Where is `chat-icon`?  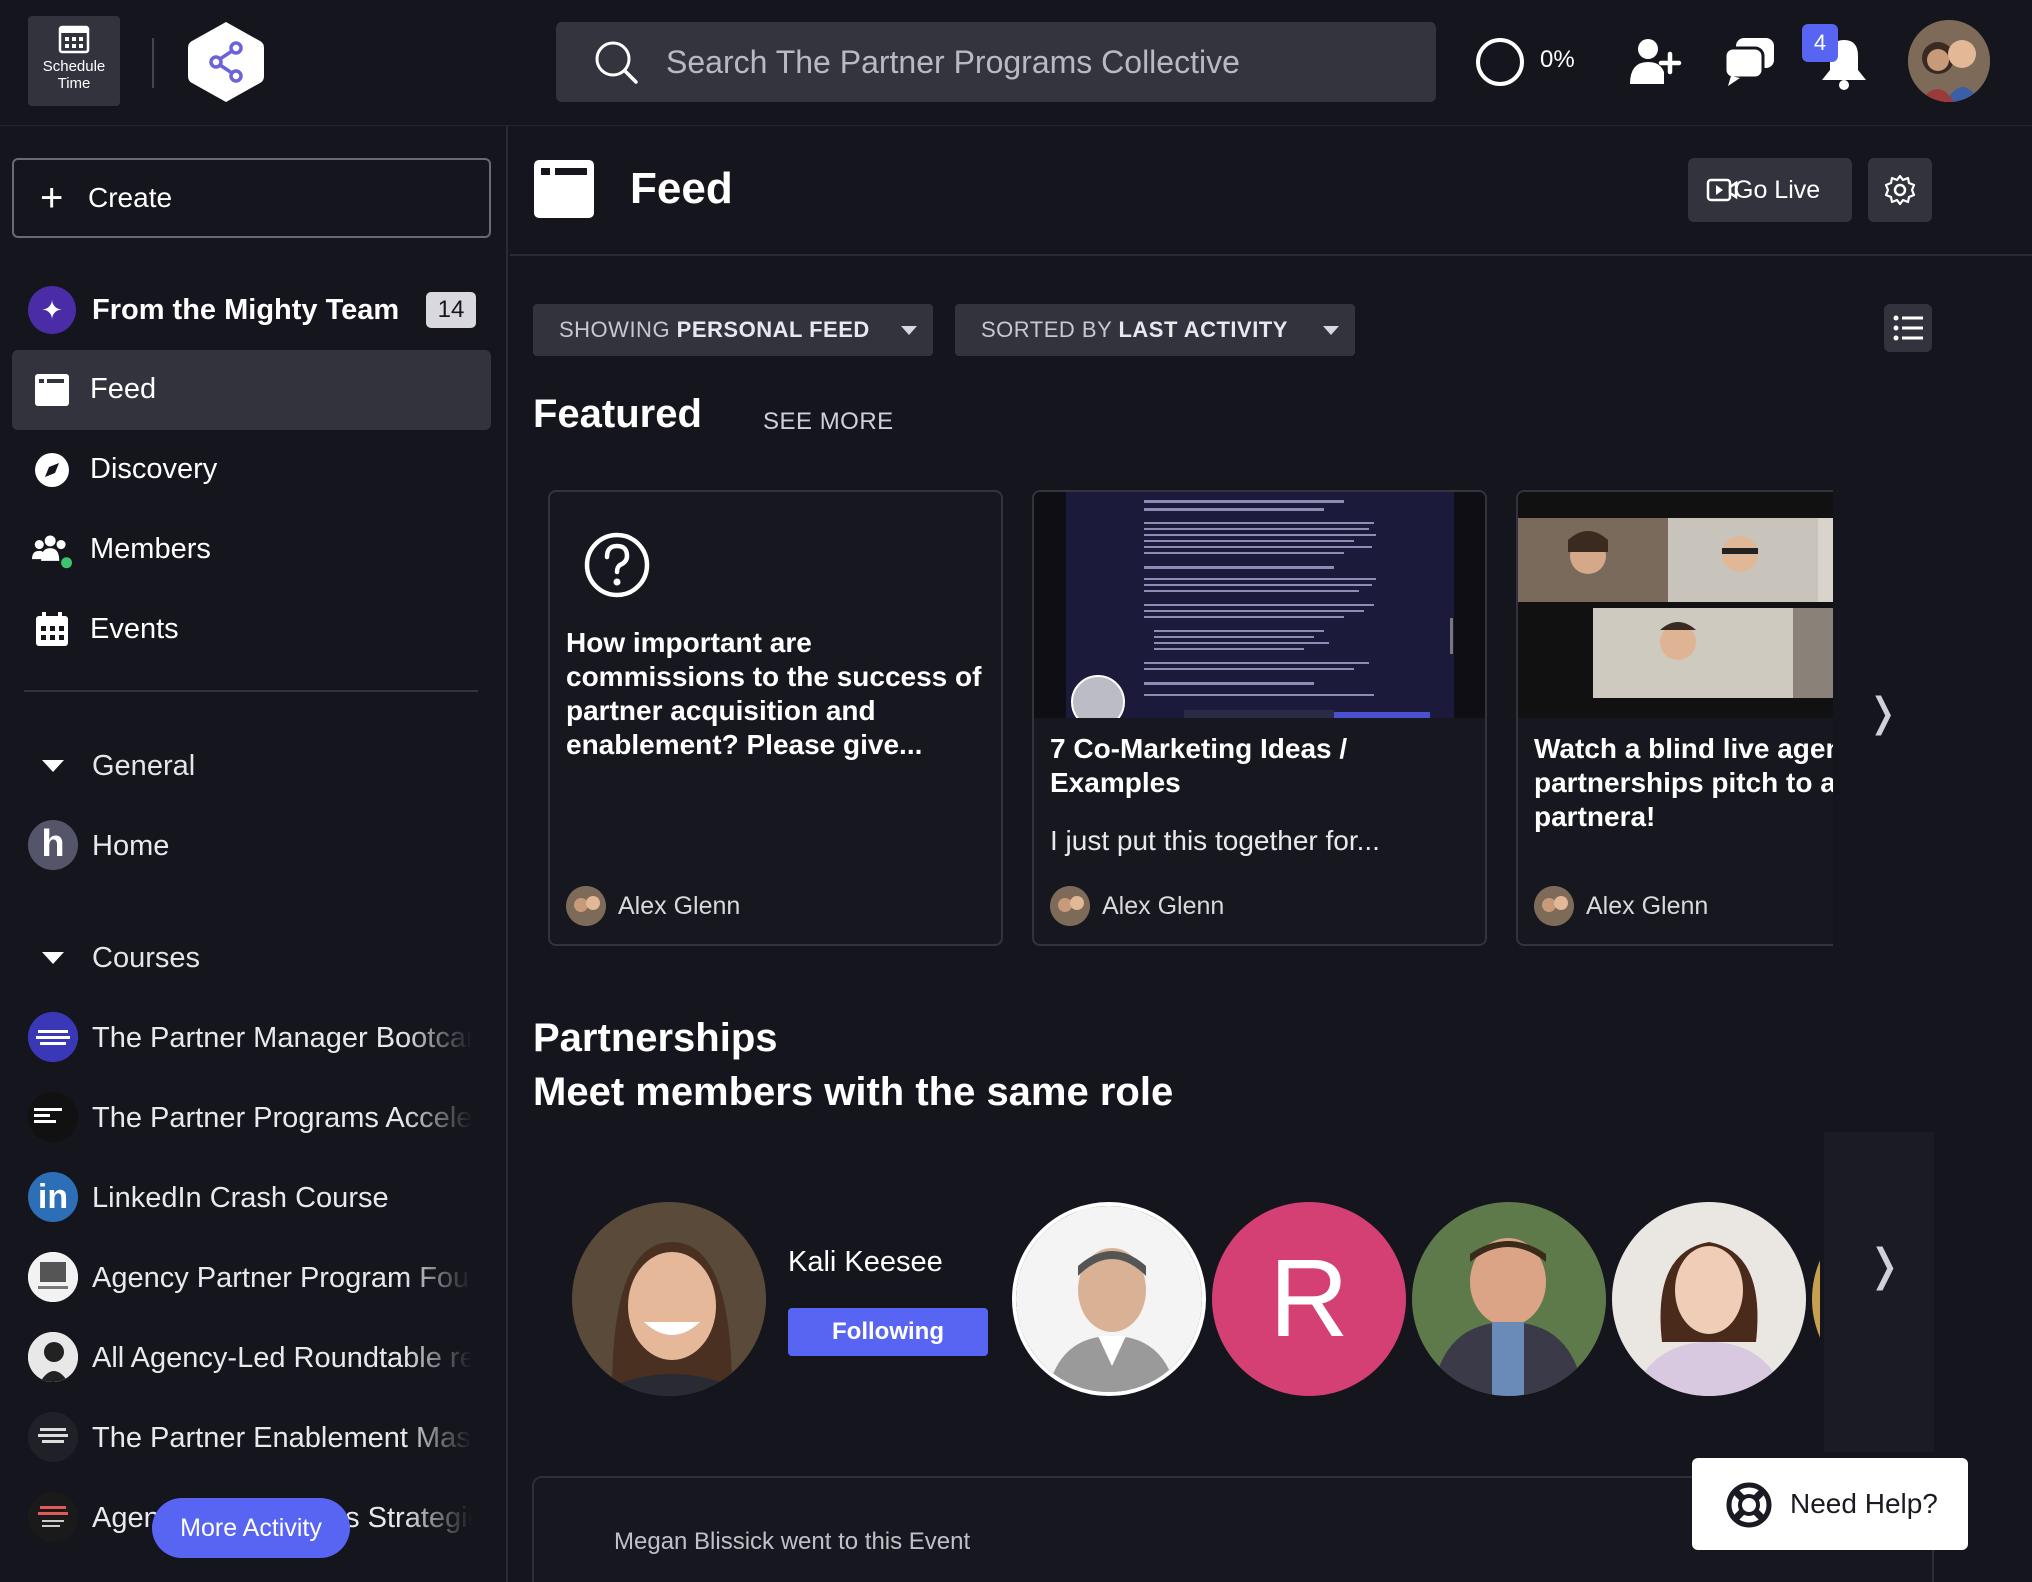 chat-icon is located at coordinates (1750, 62).